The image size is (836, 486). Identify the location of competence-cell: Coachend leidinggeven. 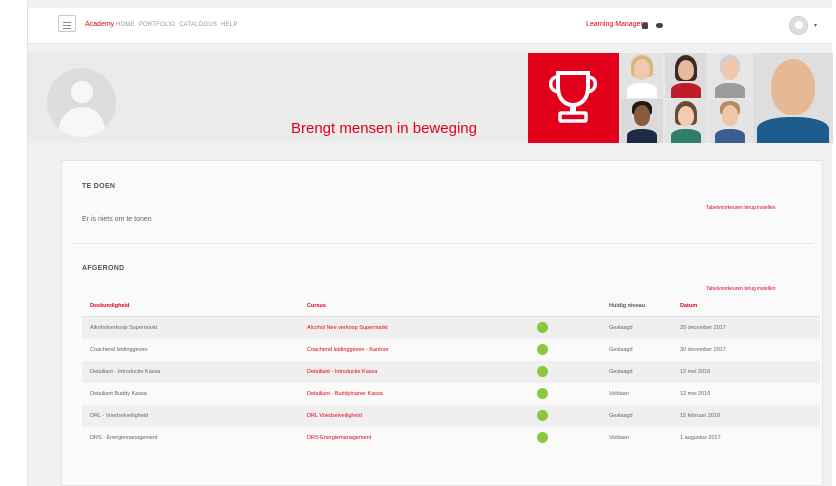
(119, 350).